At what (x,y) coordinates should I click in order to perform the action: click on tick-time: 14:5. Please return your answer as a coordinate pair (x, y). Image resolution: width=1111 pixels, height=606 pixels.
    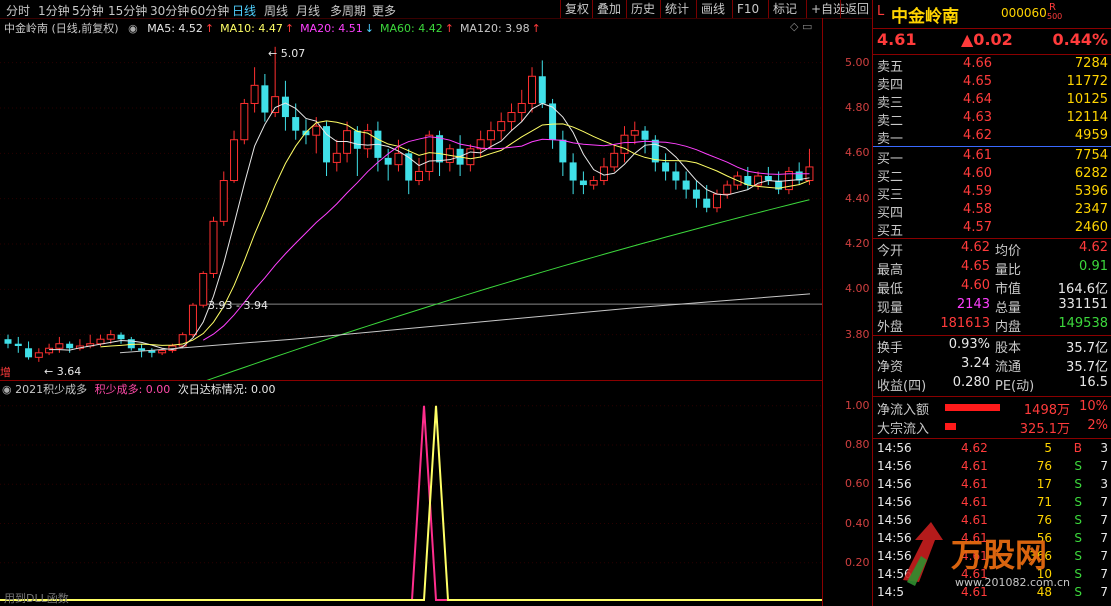
    Looking at the image, I should click on (890, 592).